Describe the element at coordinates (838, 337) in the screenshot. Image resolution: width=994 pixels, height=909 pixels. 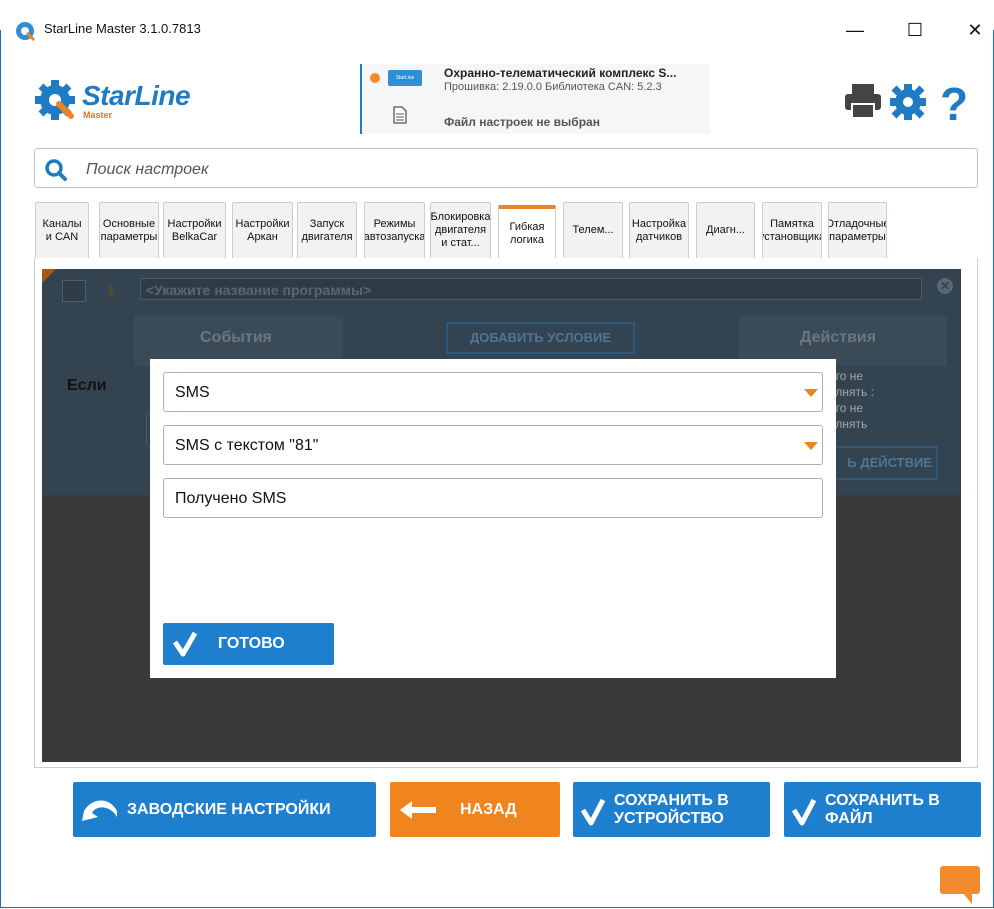
I see `actions-header: Действия` at that location.